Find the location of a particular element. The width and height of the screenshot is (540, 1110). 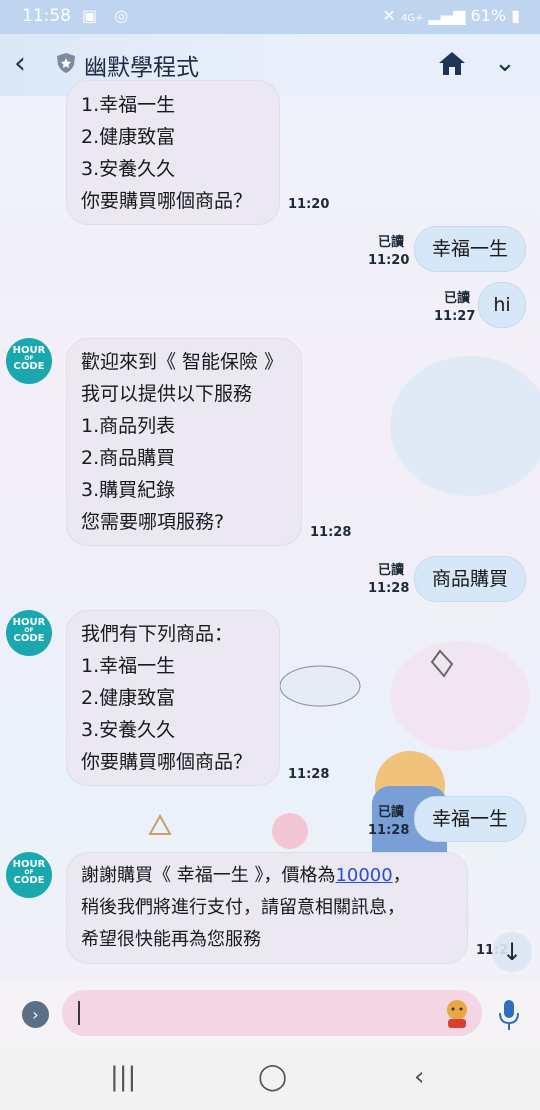

back-icon: ‹ is located at coordinates (20, 63).